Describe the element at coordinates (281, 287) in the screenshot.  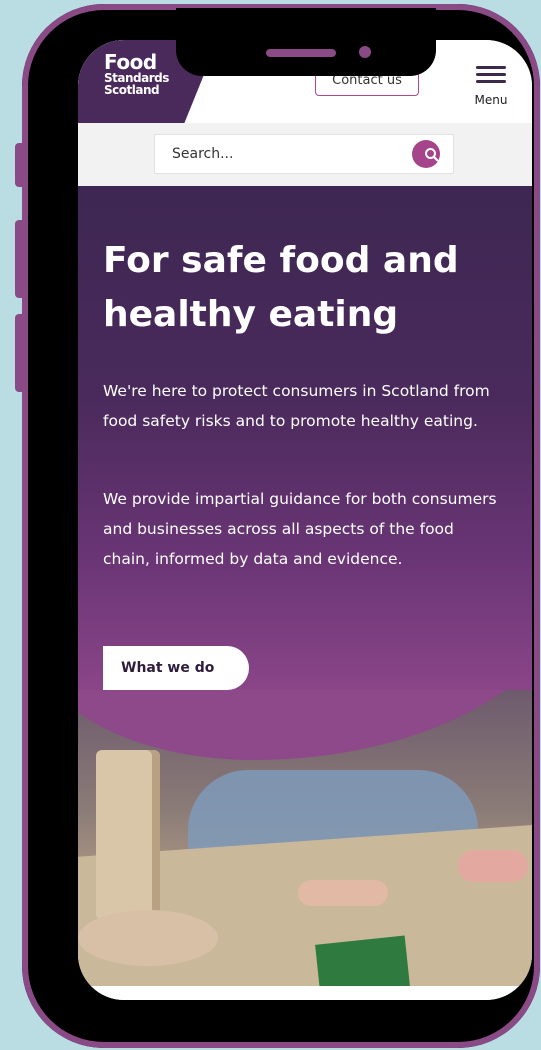
I see `hero-title: For safe food and healthy eating` at that location.